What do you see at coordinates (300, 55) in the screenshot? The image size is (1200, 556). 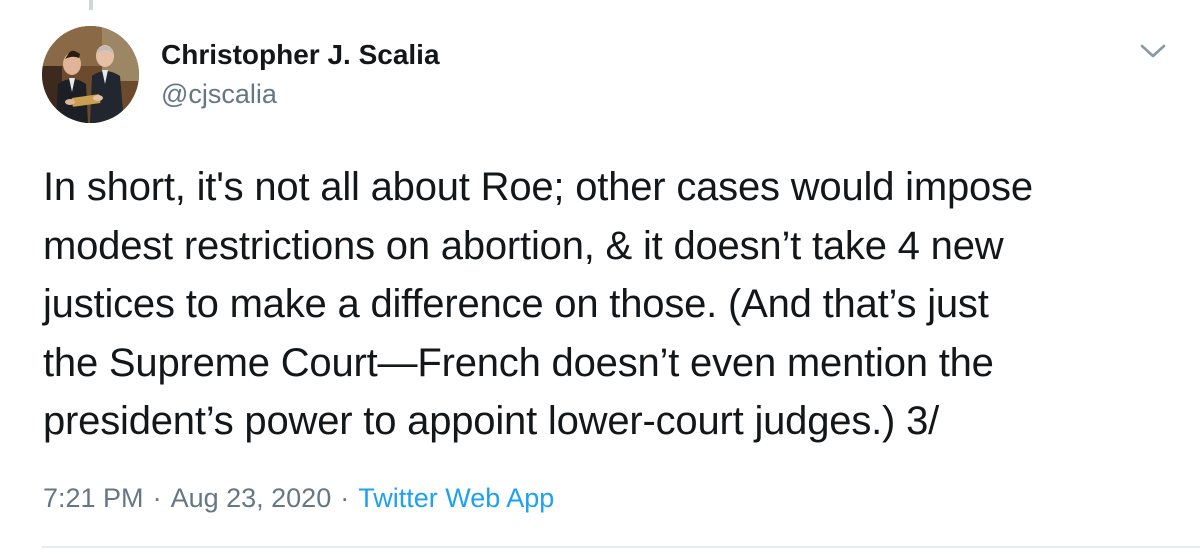 I see `author-display-name: Christopher J. Scalia` at bounding box center [300, 55].